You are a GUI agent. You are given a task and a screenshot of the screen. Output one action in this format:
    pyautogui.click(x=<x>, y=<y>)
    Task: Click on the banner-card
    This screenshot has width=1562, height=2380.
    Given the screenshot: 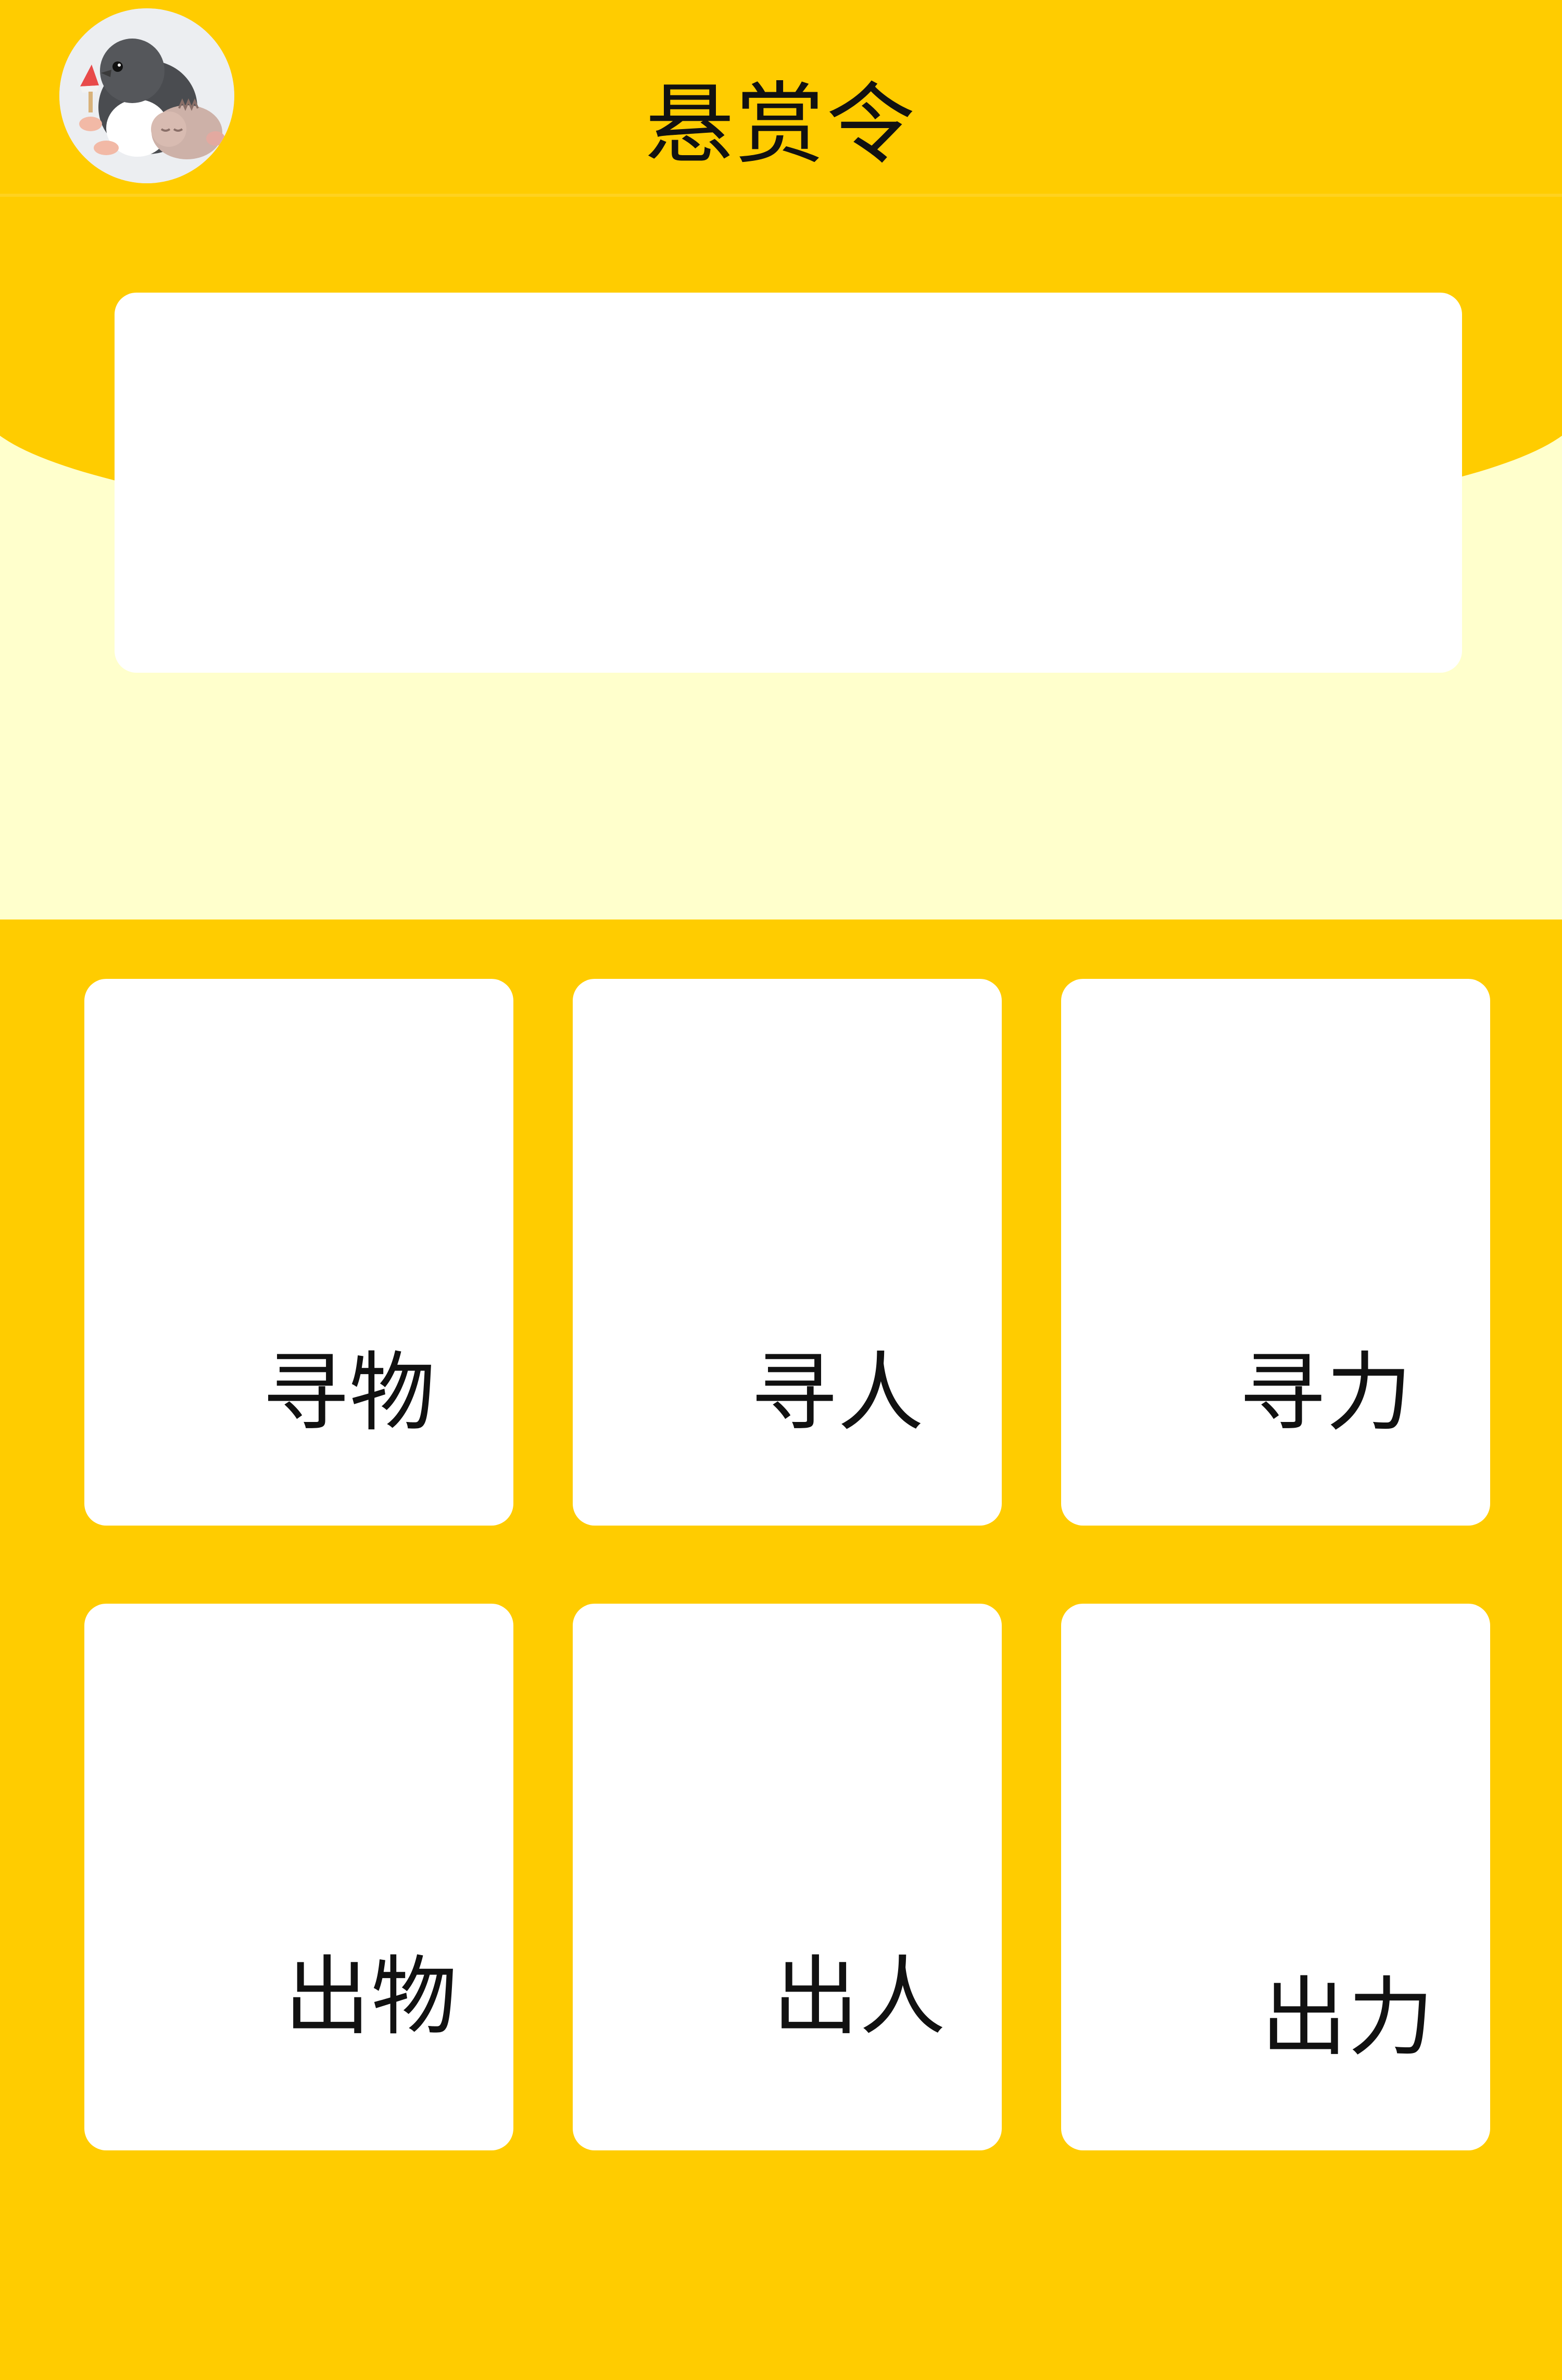 What is the action you would take?
    pyautogui.click(x=789, y=483)
    